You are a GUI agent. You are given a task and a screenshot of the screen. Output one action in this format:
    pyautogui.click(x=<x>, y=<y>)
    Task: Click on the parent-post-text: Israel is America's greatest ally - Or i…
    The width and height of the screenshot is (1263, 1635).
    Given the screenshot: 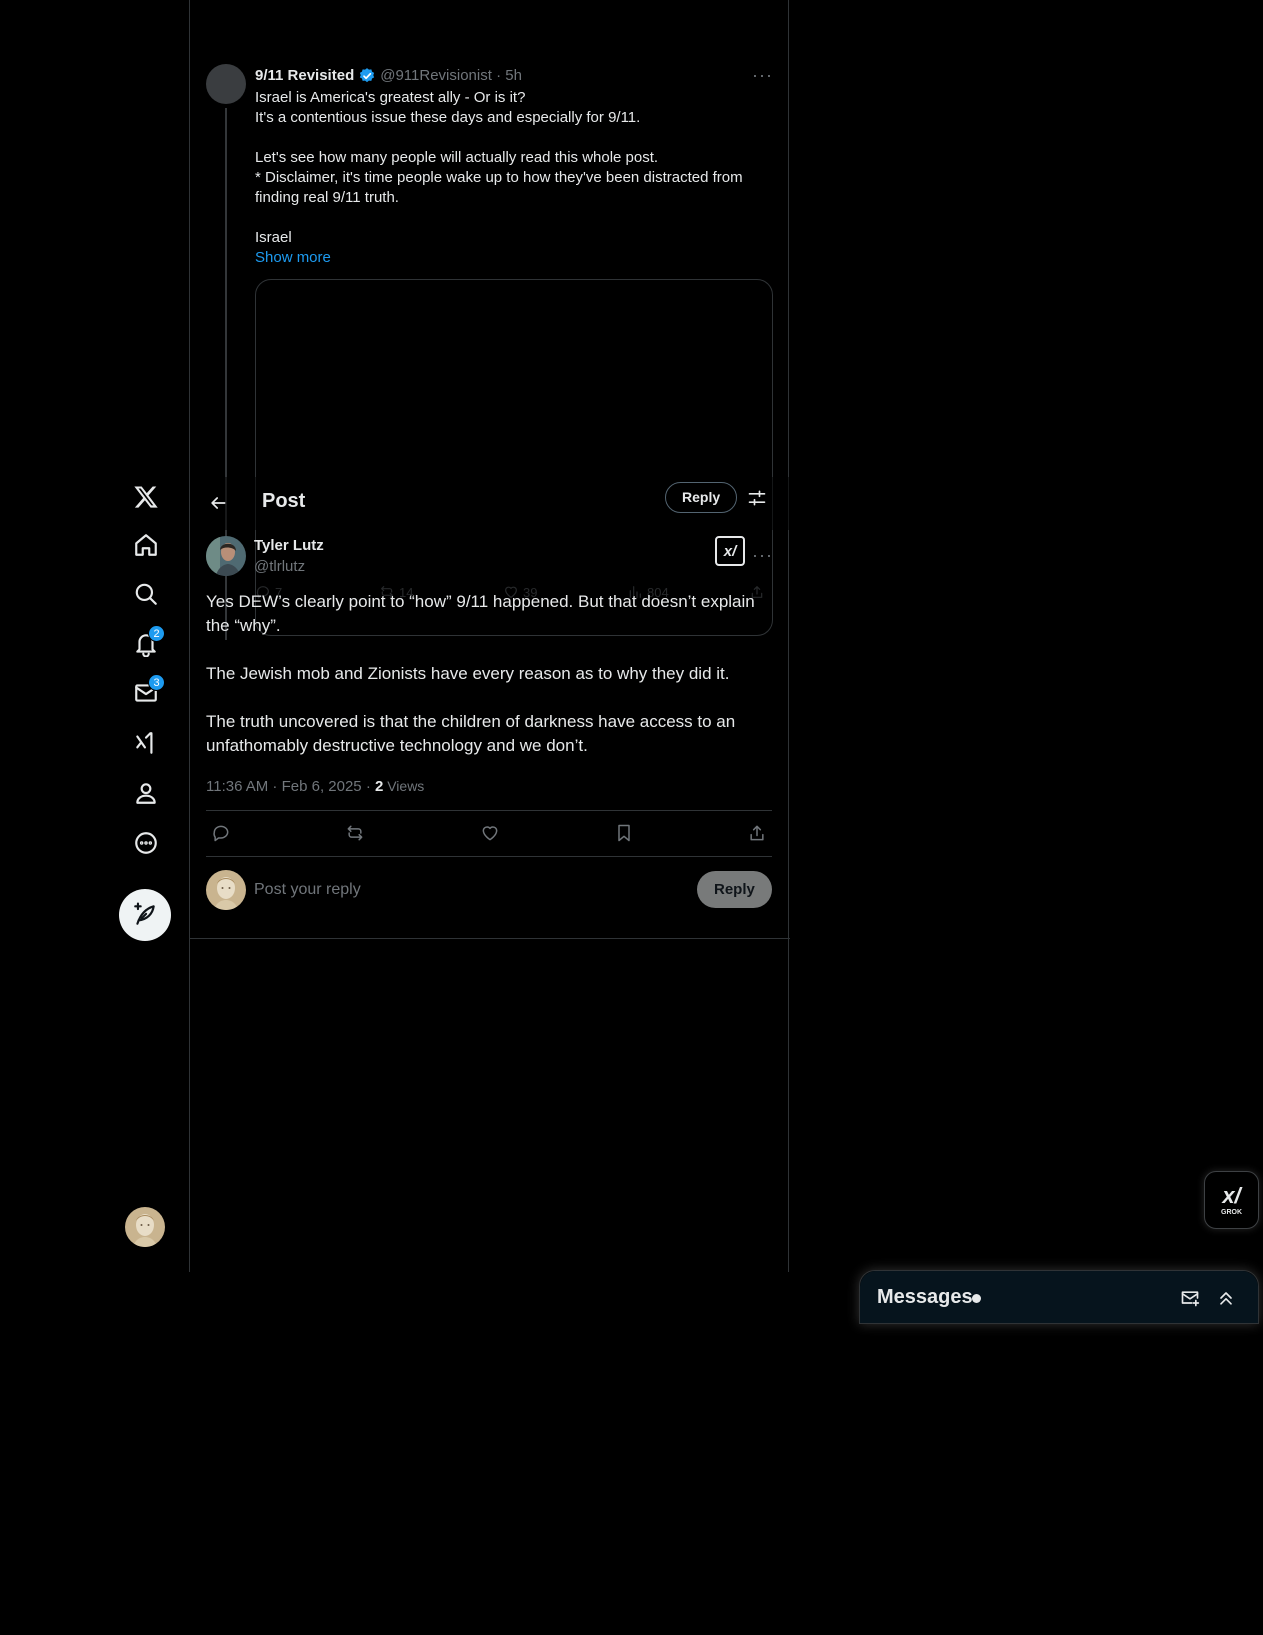 What is the action you would take?
    pyautogui.click(x=499, y=167)
    